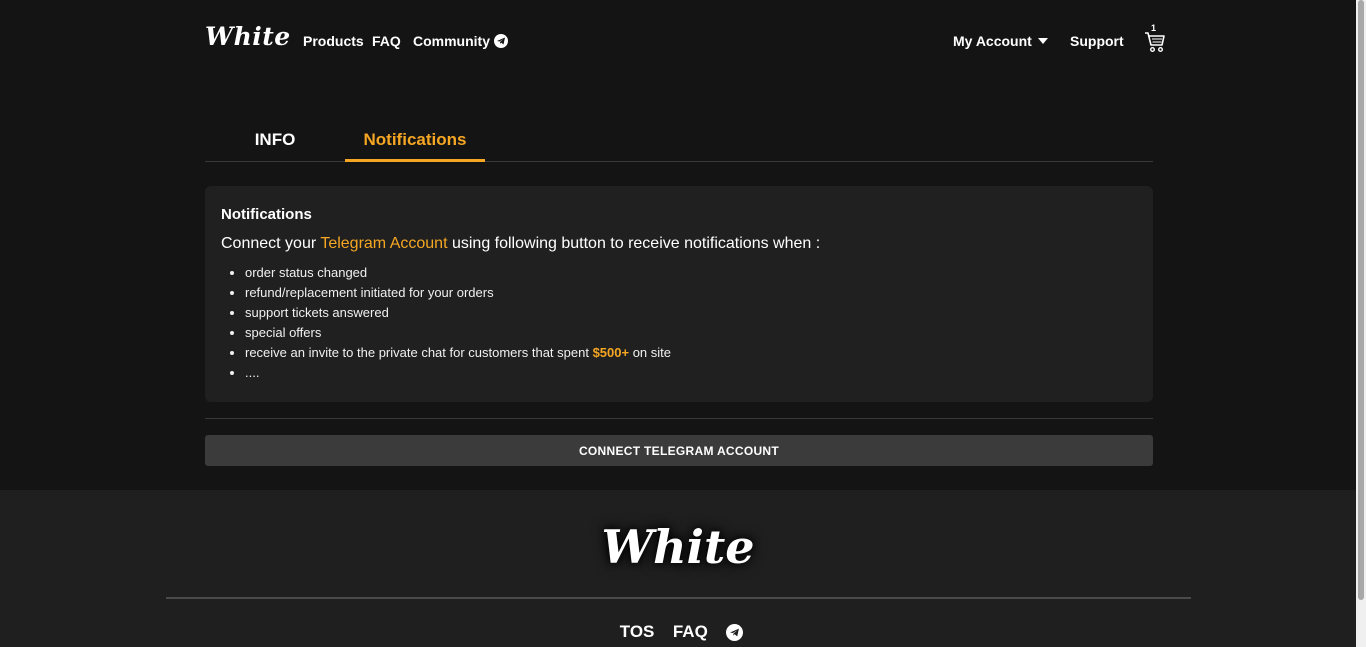 The height and width of the screenshot is (647, 1366). Describe the element at coordinates (679, 140) in the screenshot. I see `account-tabs: INFO Notifications` at that location.